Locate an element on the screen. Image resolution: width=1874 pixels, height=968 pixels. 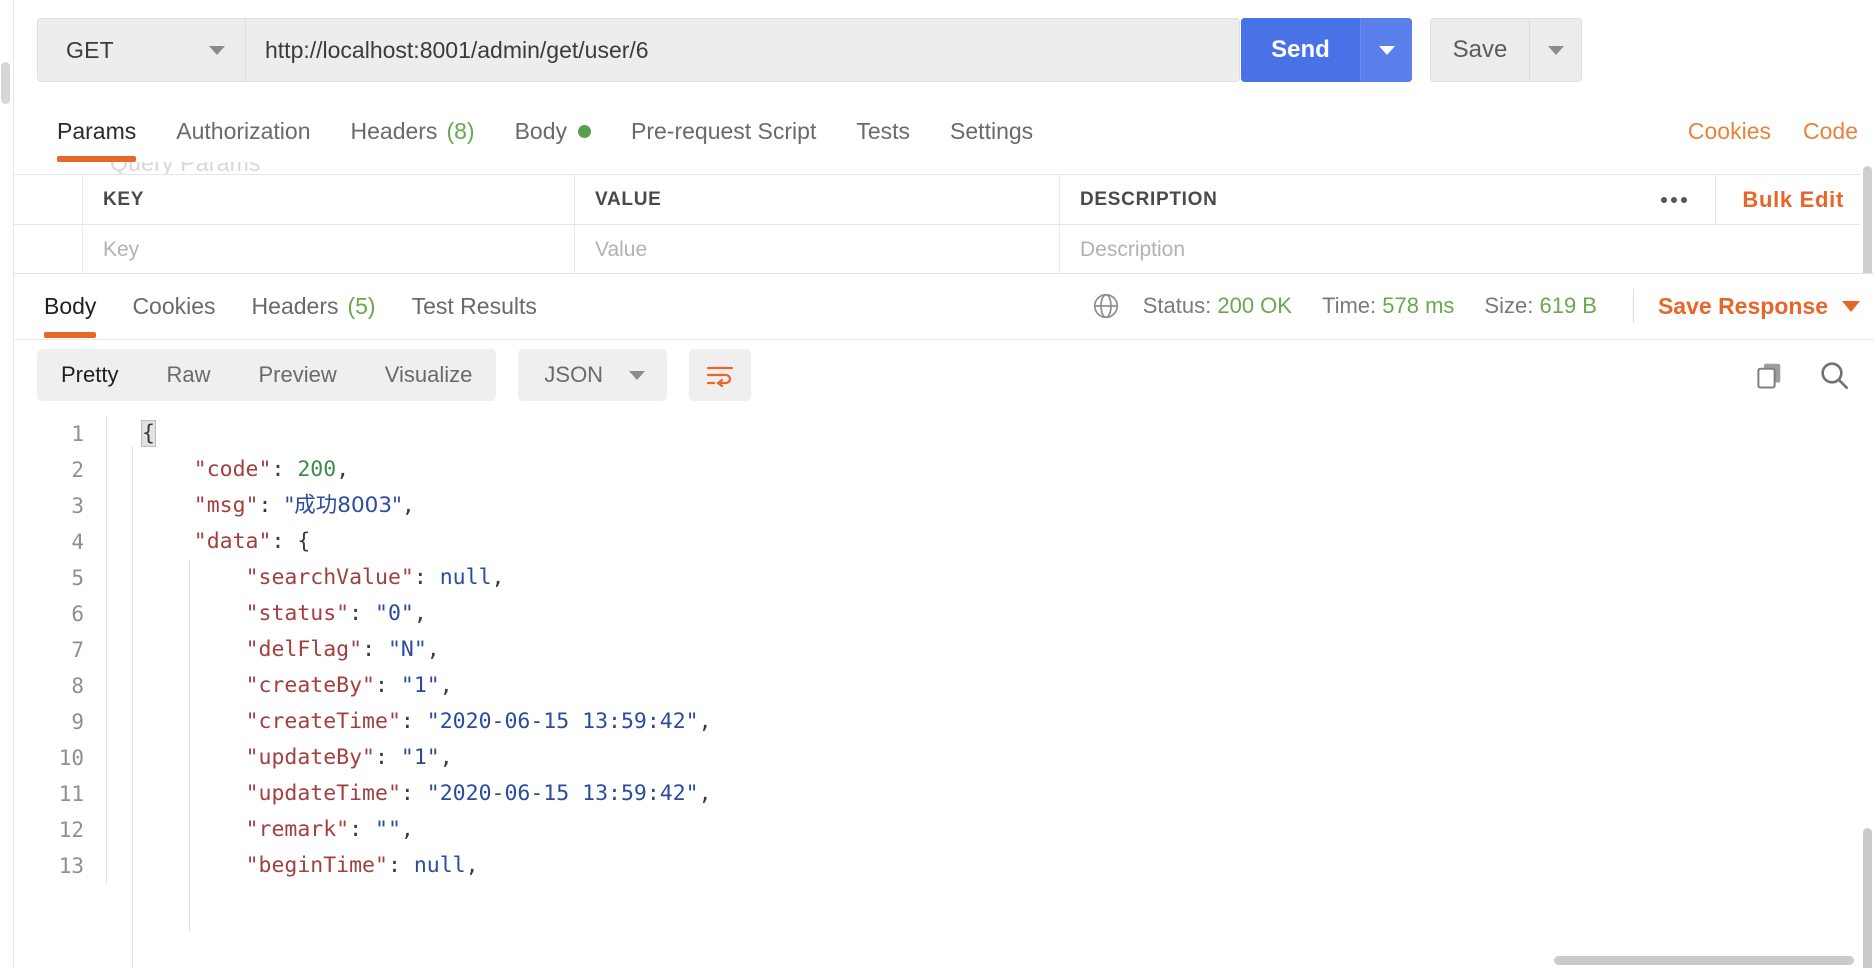
response-tab-cookies: Cookies is located at coordinates (173, 306).